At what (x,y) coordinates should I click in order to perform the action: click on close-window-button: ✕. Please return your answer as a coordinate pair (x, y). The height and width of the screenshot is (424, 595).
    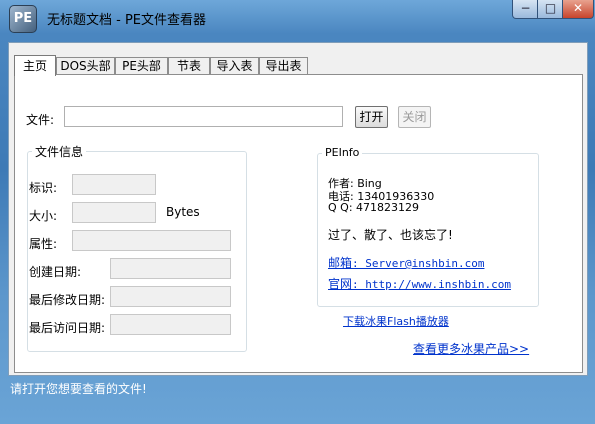
    Looking at the image, I should click on (578, 9).